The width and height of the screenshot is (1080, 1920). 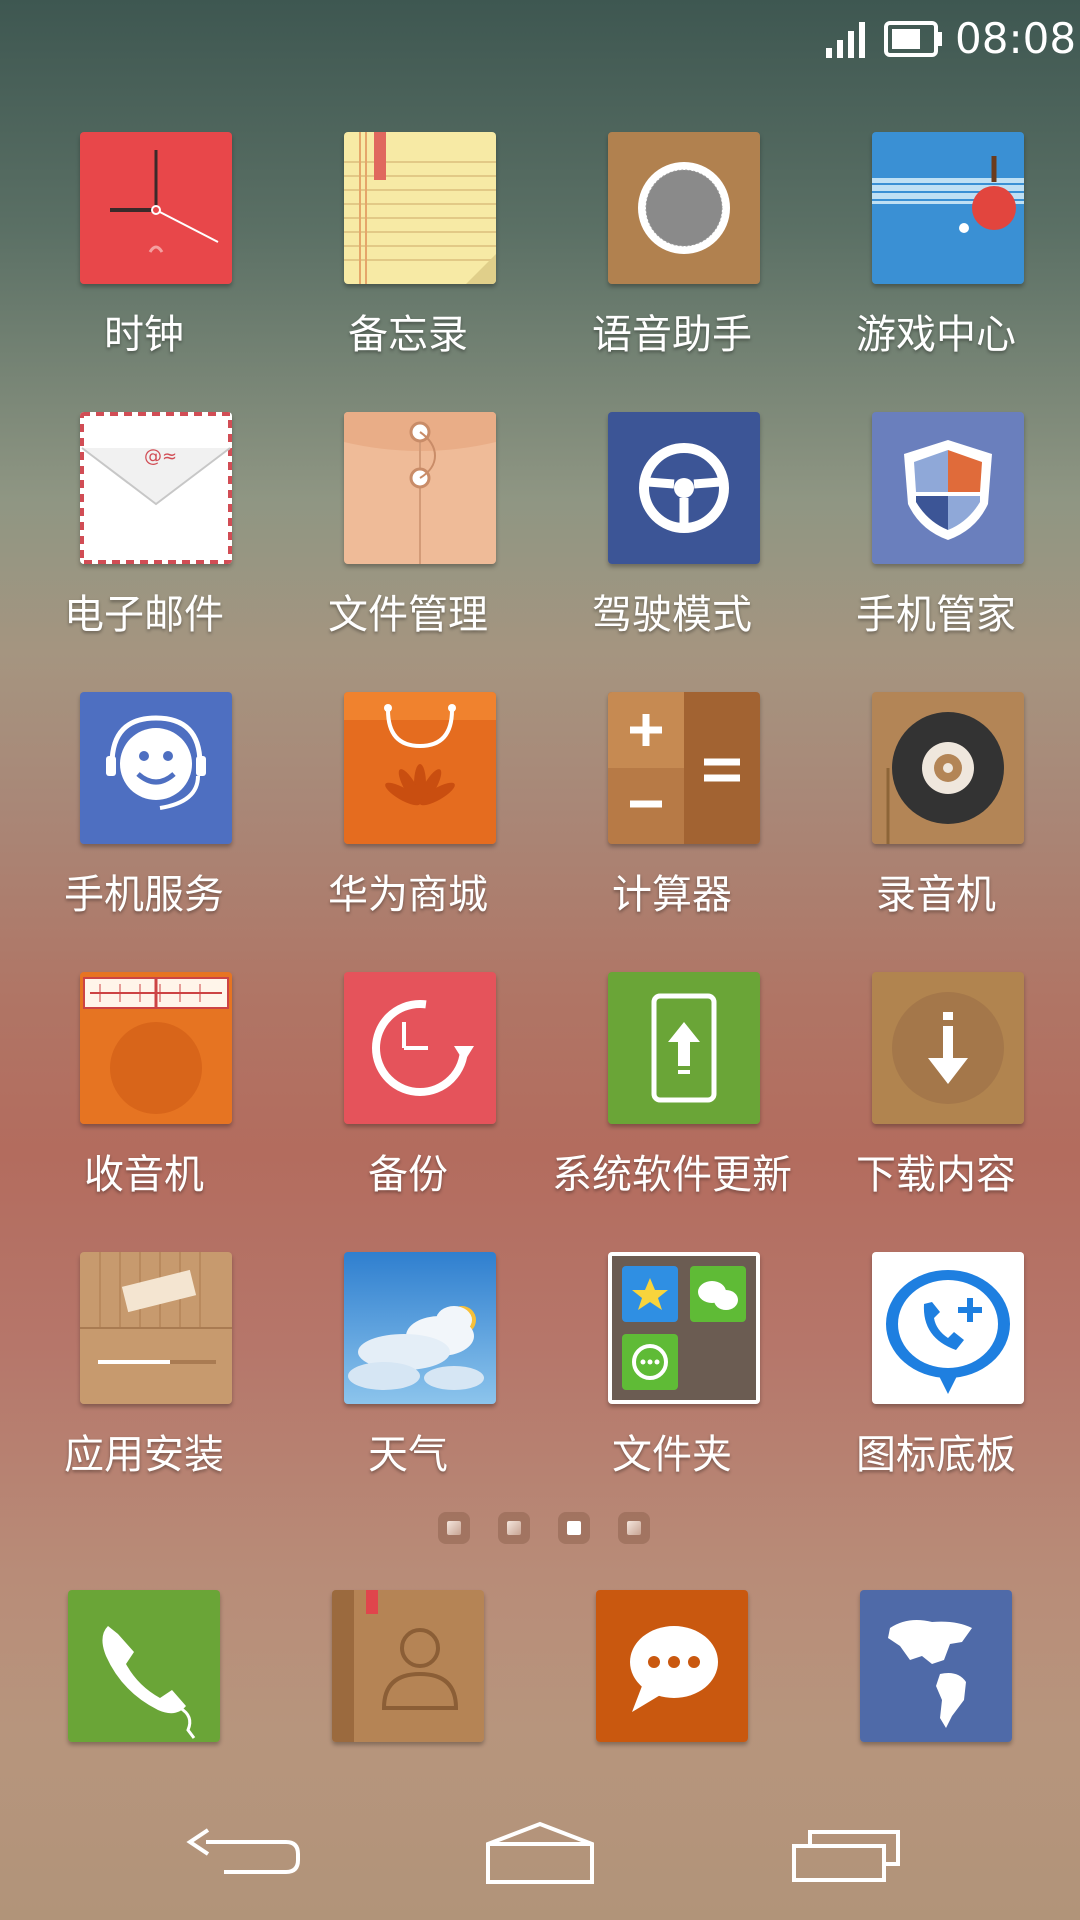 What do you see at coordinates (672, 1175) in the screenshot?
I see `app-label: 系统软件更新` at bounding box center [672, 1175].